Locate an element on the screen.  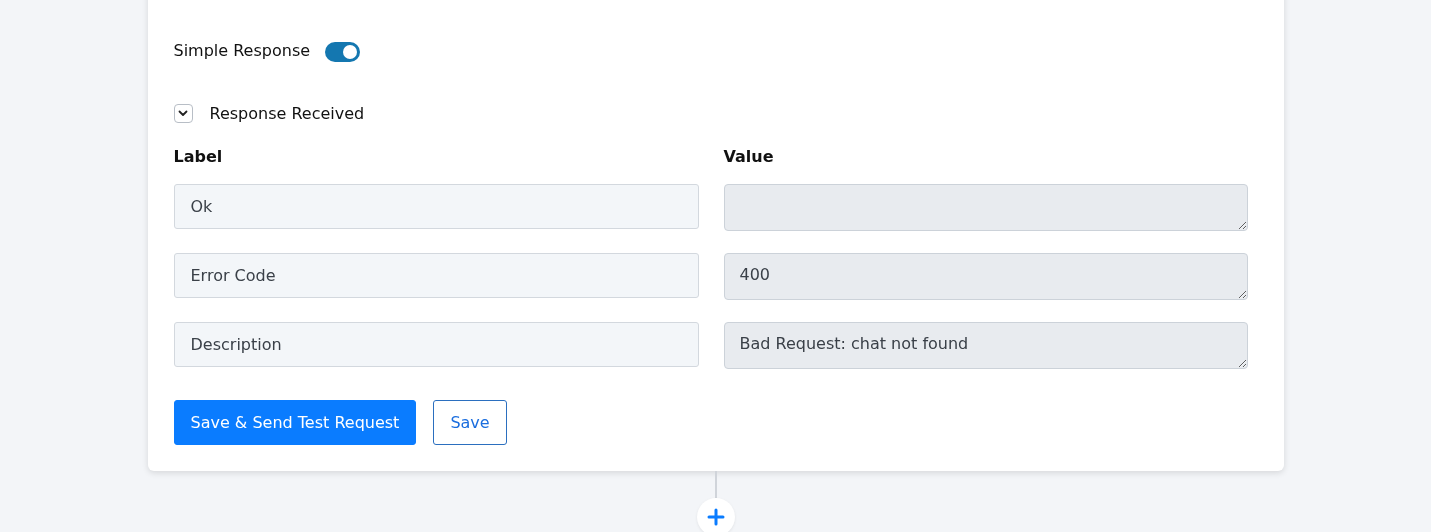
column-heading: Label is located at coordinates (198, 156).